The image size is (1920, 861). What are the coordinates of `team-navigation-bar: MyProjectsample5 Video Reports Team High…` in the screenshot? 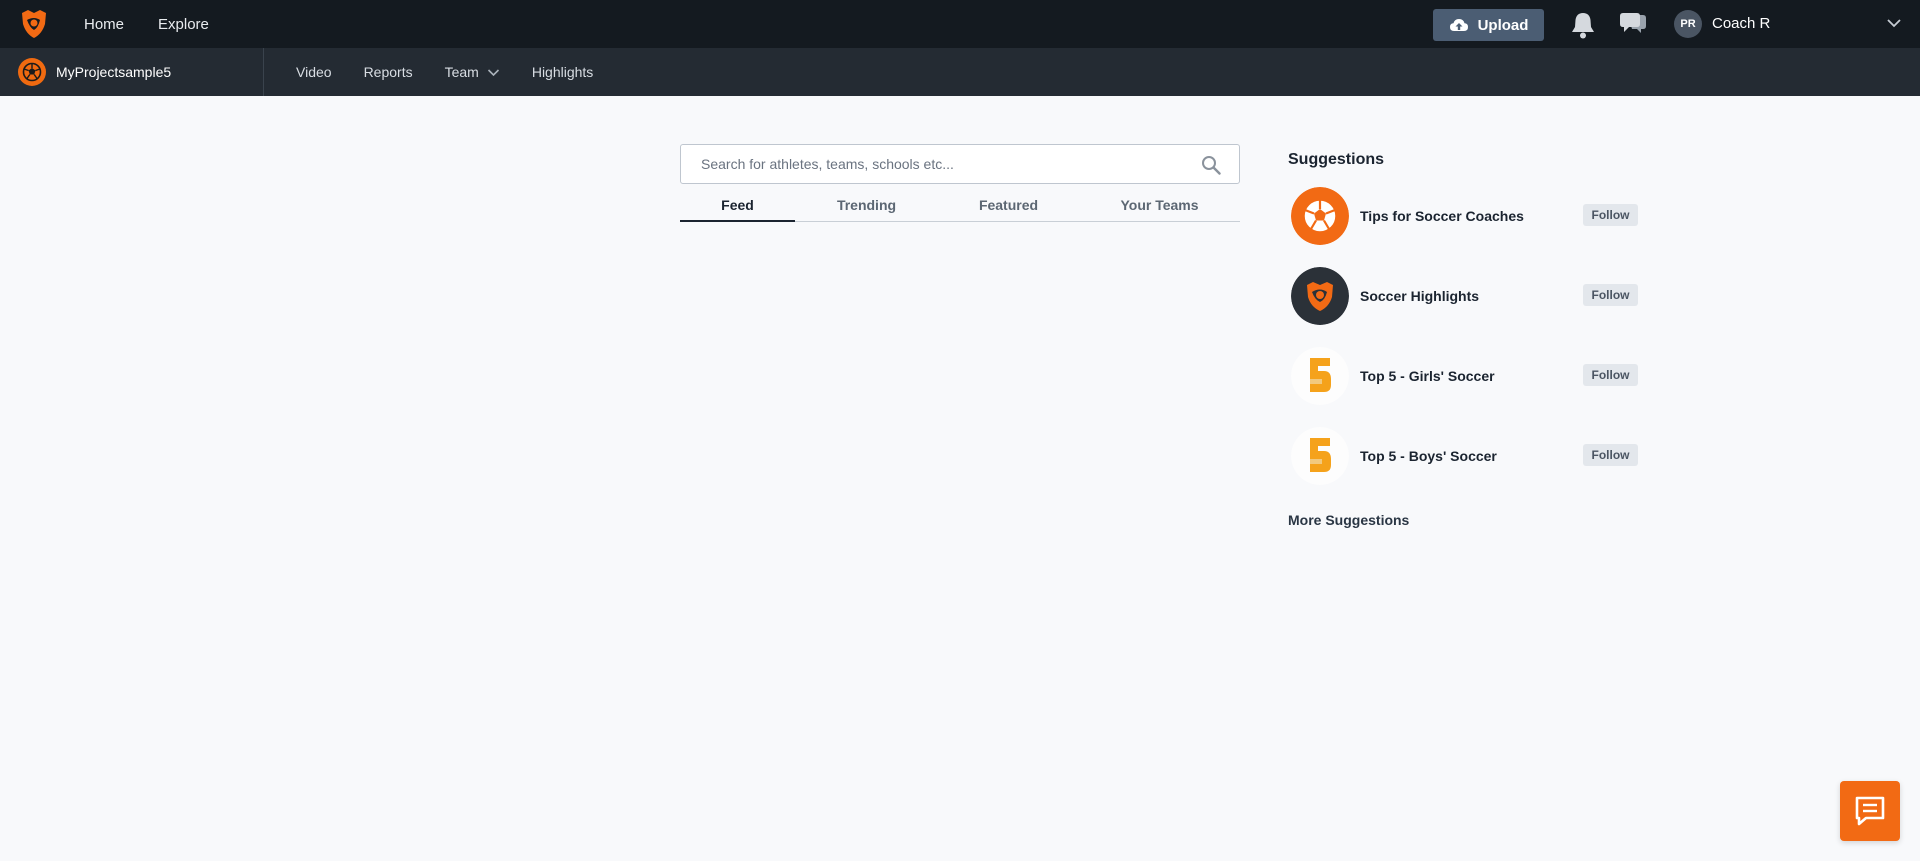 It's located at (960, 72).